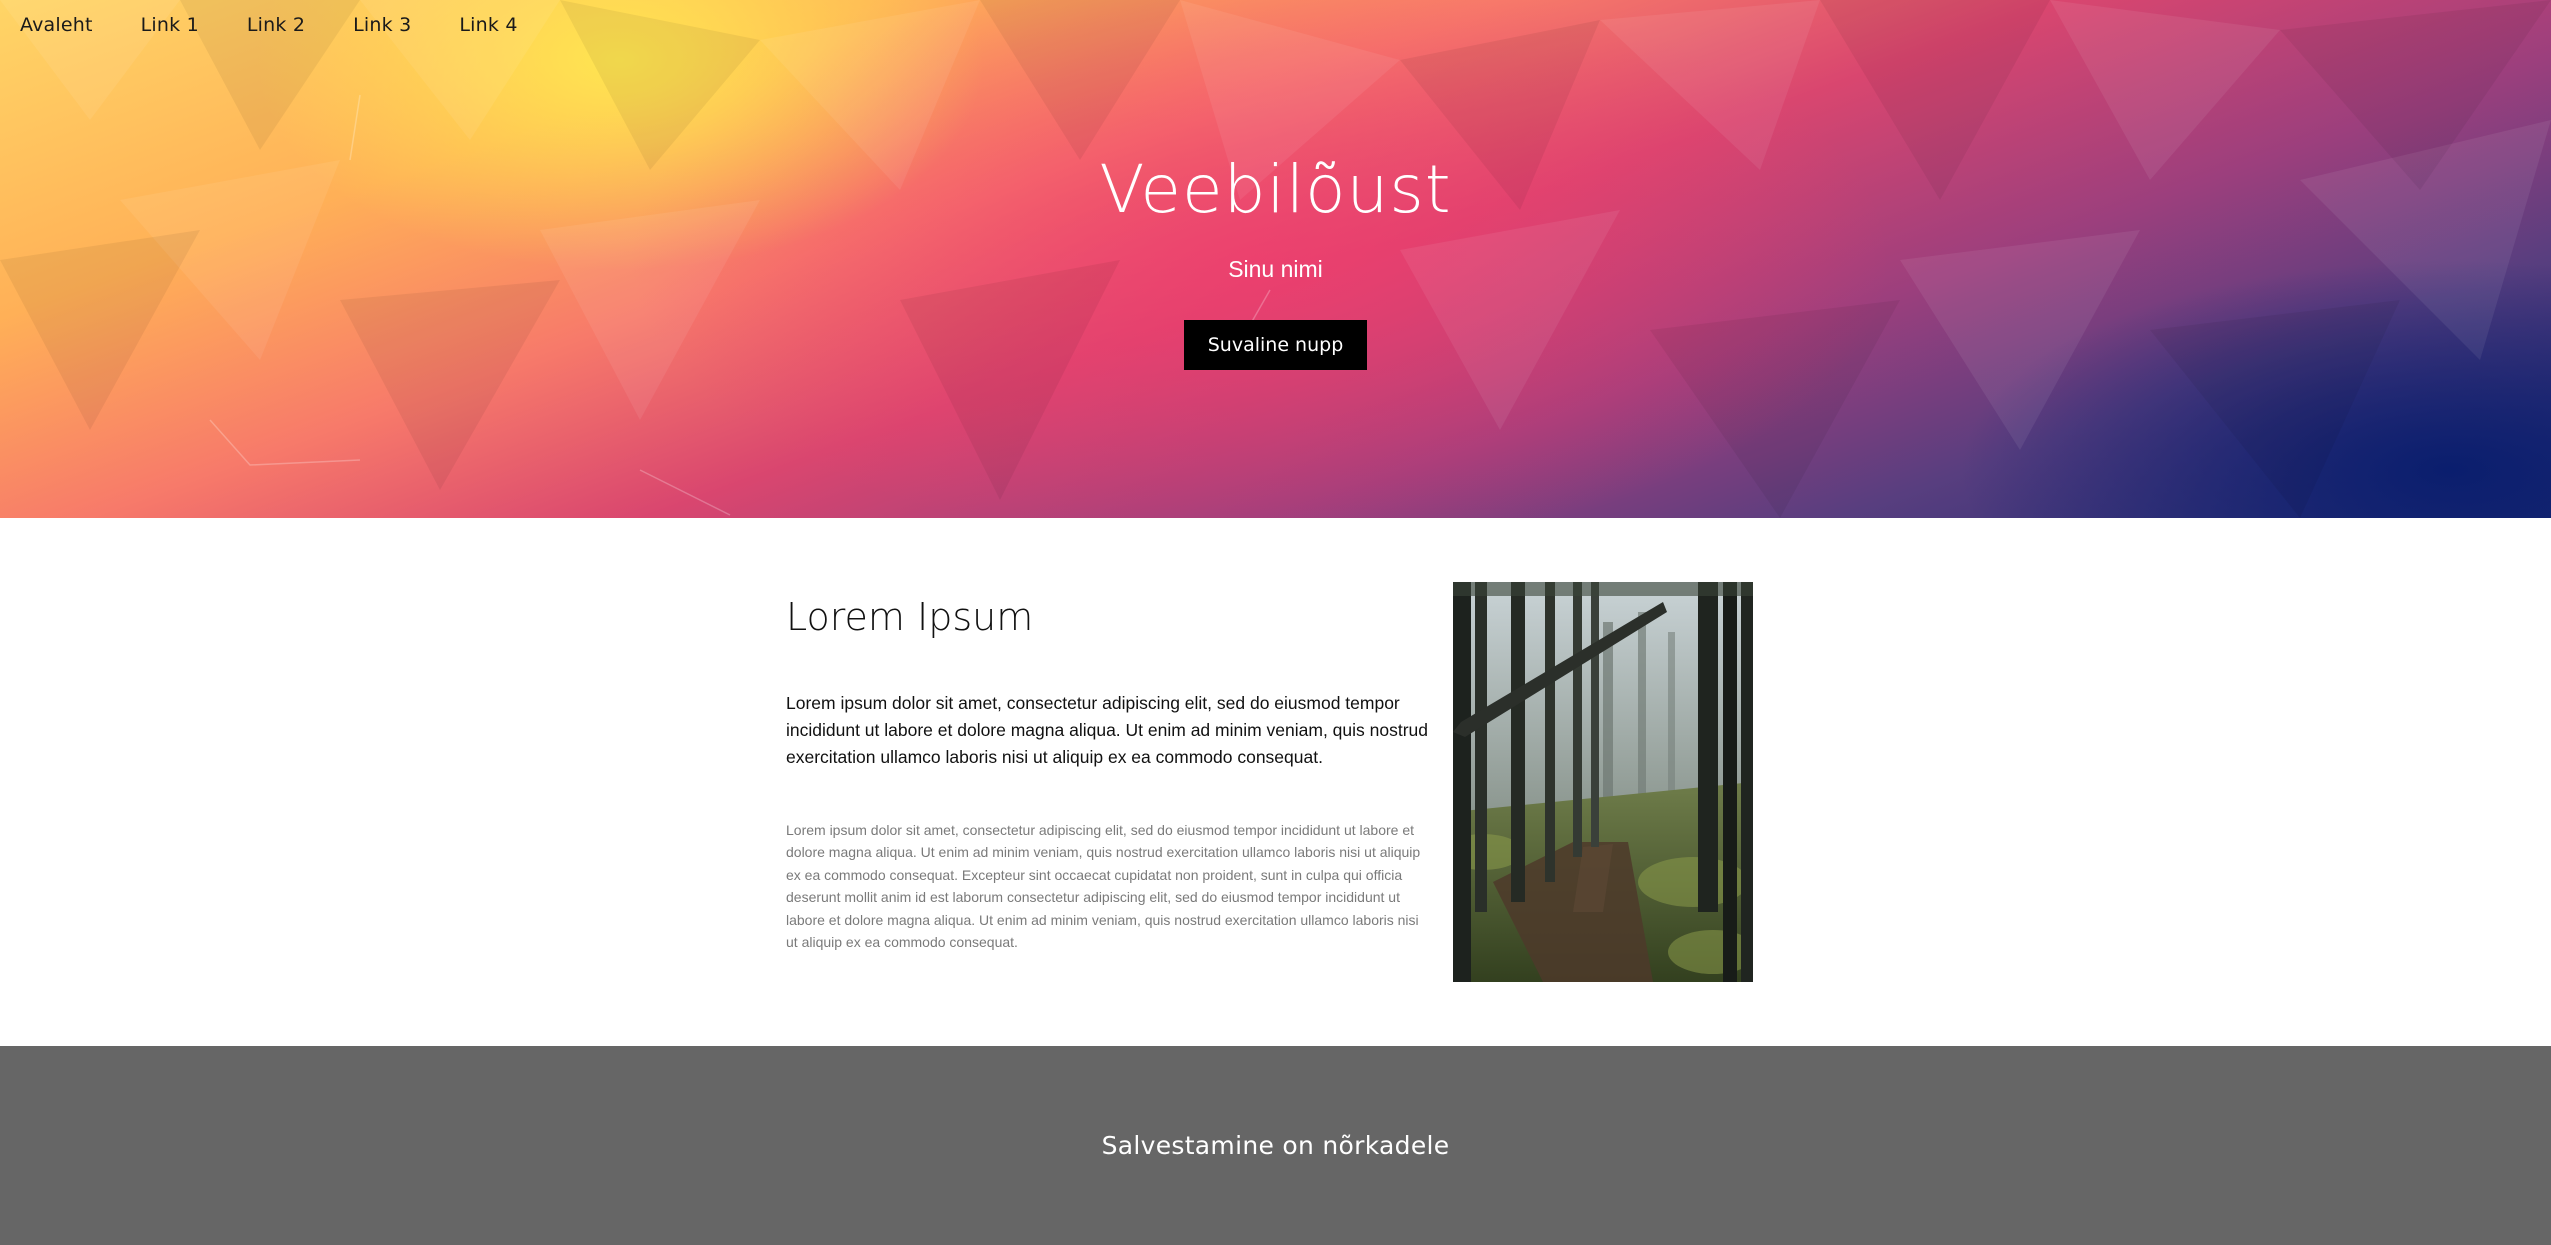  Describe the element at coordinates (1275, 269) in the screenshot. I see `hero-subtitle: Sinu nimi` at that location.